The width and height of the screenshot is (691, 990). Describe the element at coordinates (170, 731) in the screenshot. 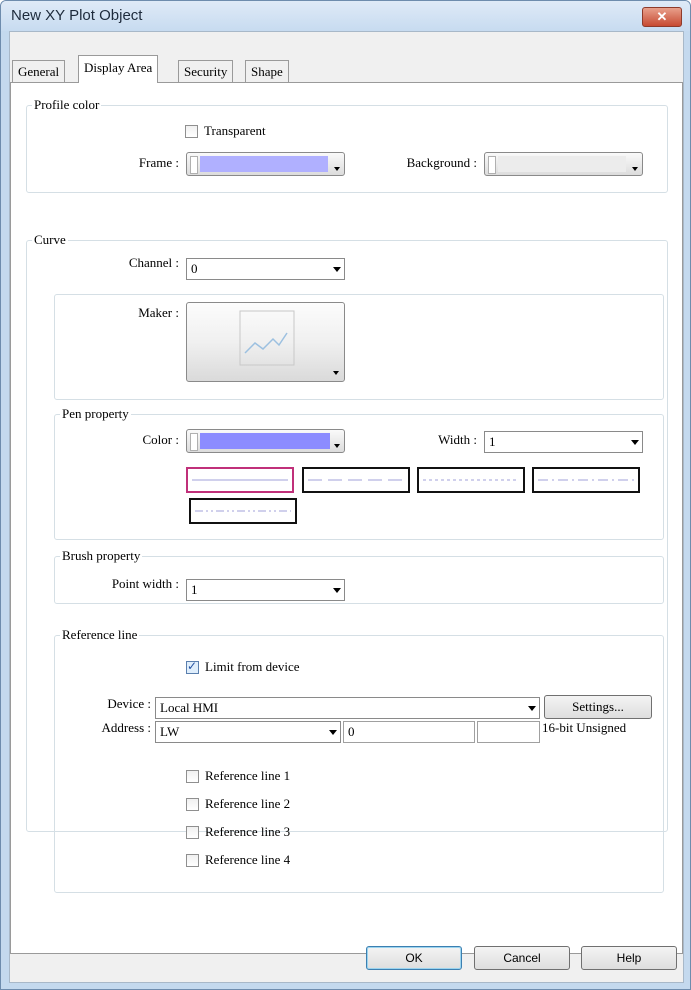

I see `address-type-value: LW` at that location.